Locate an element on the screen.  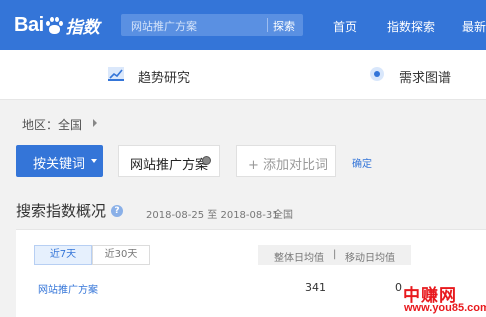
keyword-mode-button: 按关键词 is located at coordinates (59, 161).